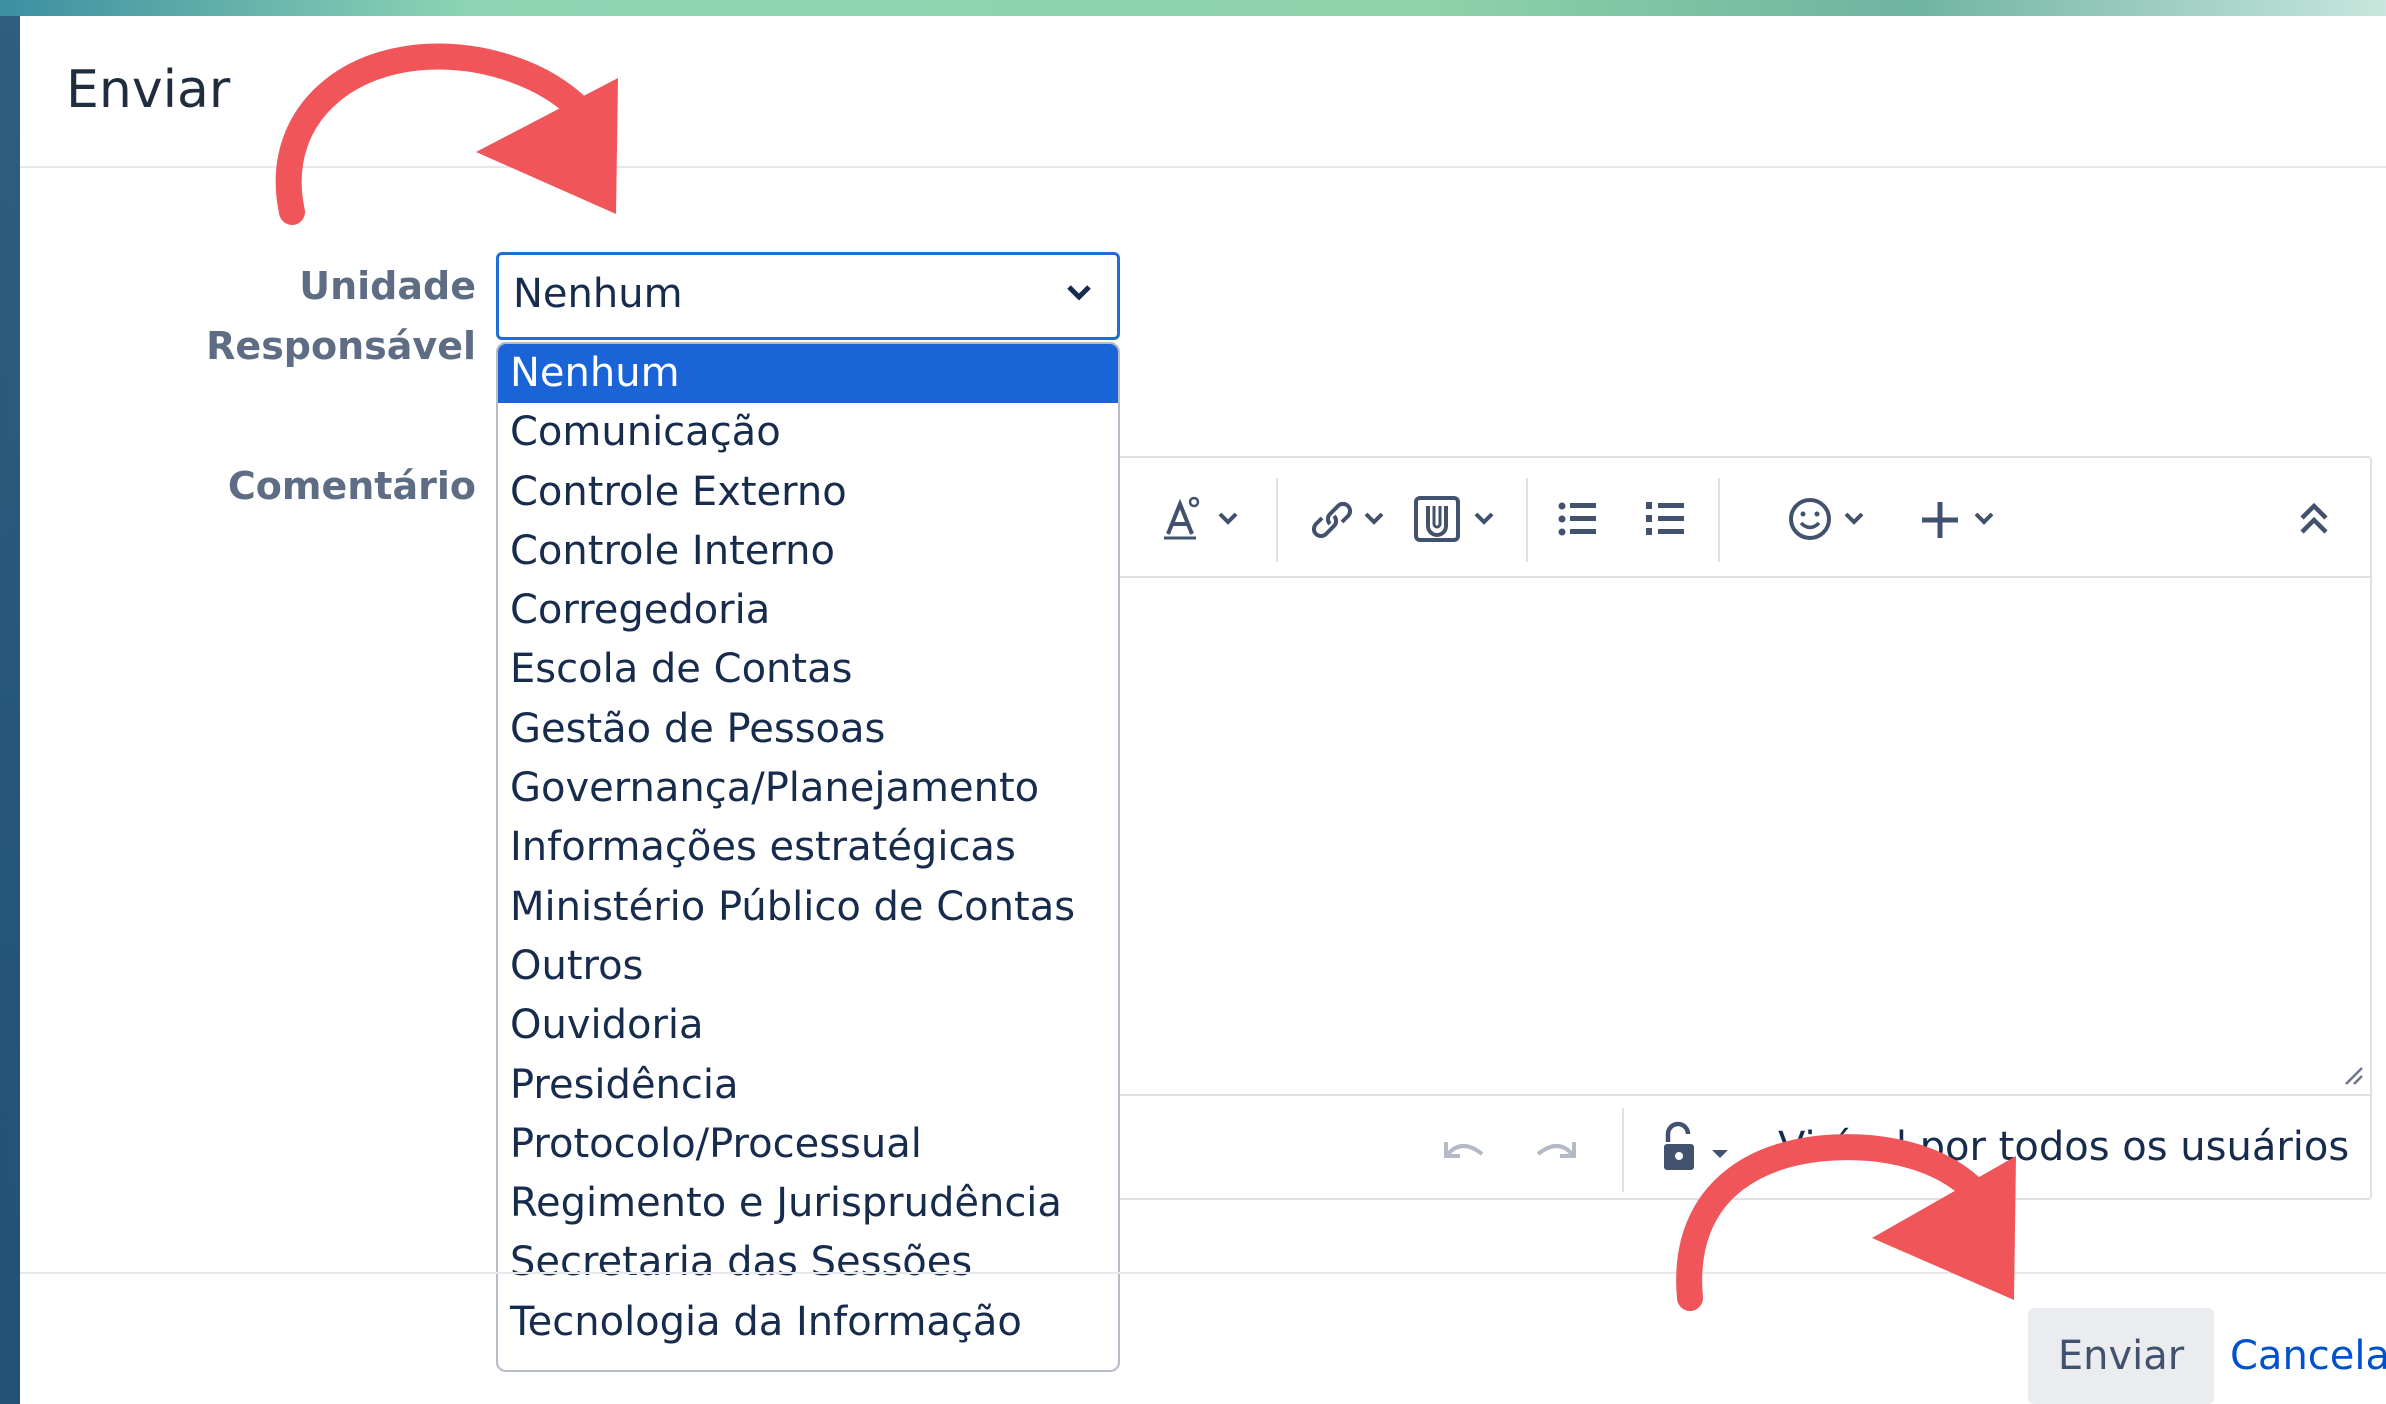  Describe the element at coordinates (2314, 519) in the screenshot. I see `collapse-toolbar-icon` at that location.